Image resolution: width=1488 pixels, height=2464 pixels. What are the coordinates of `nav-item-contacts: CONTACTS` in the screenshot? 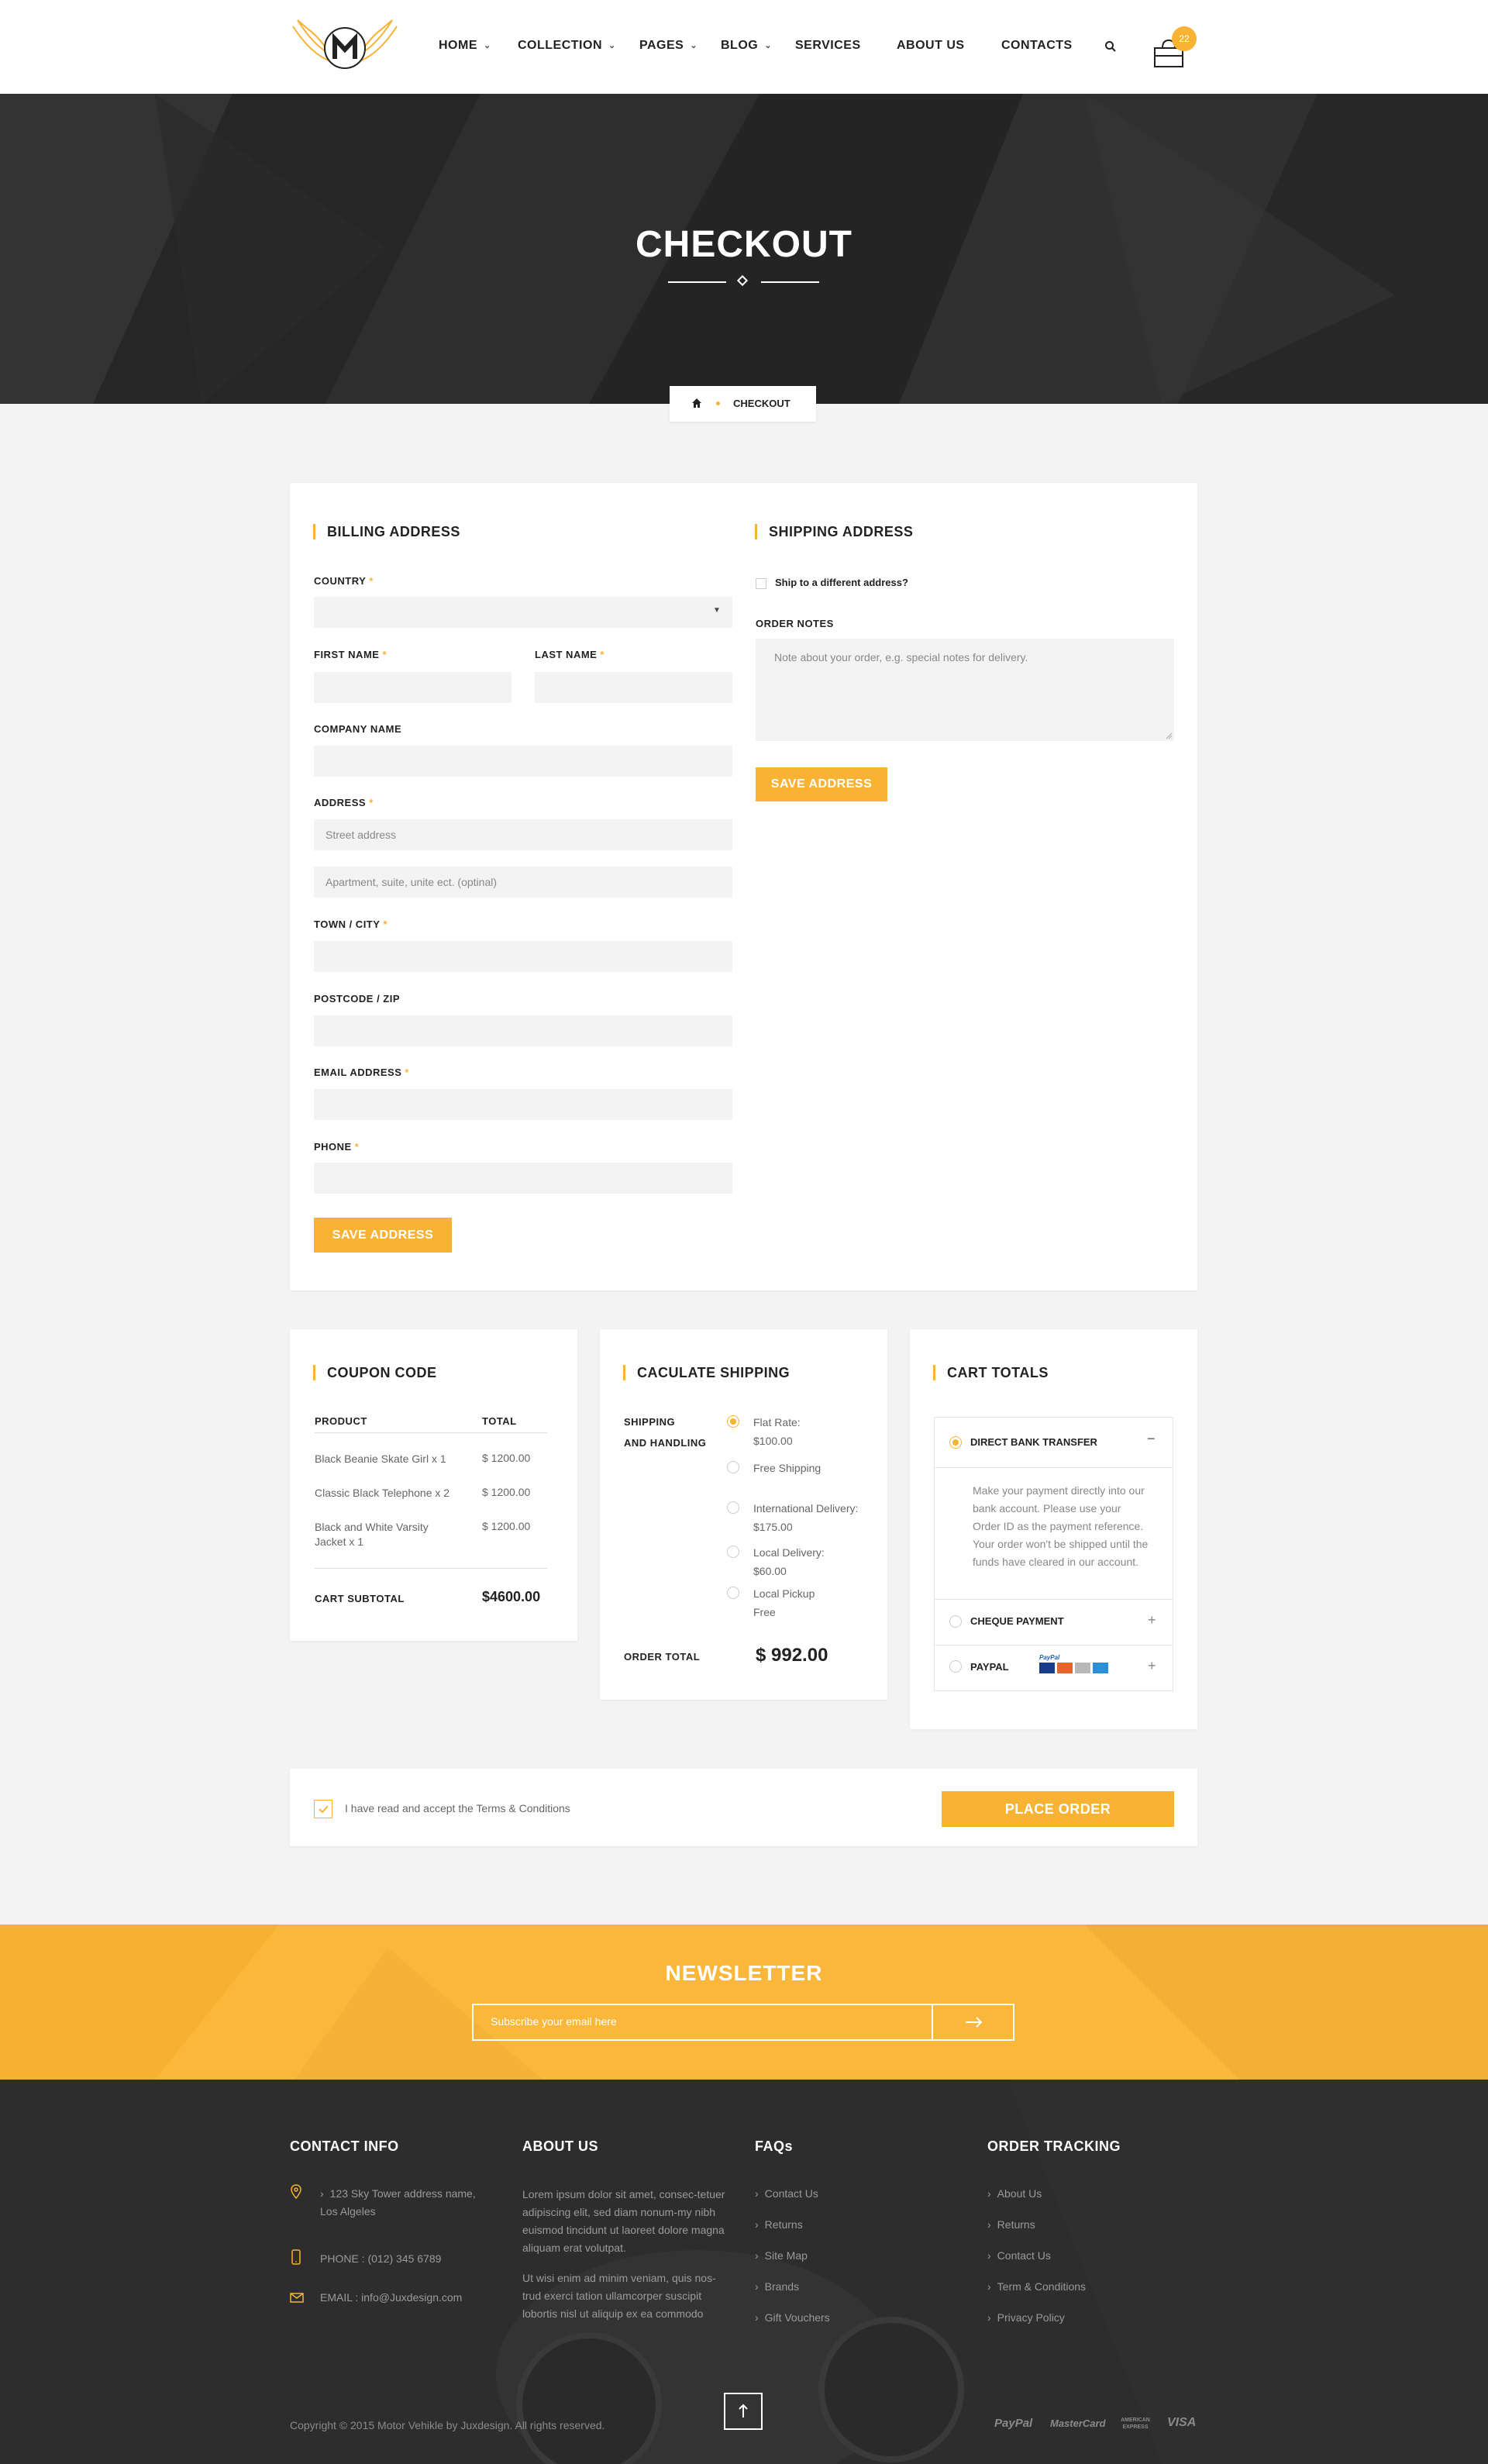 It's located at (1037, 46).